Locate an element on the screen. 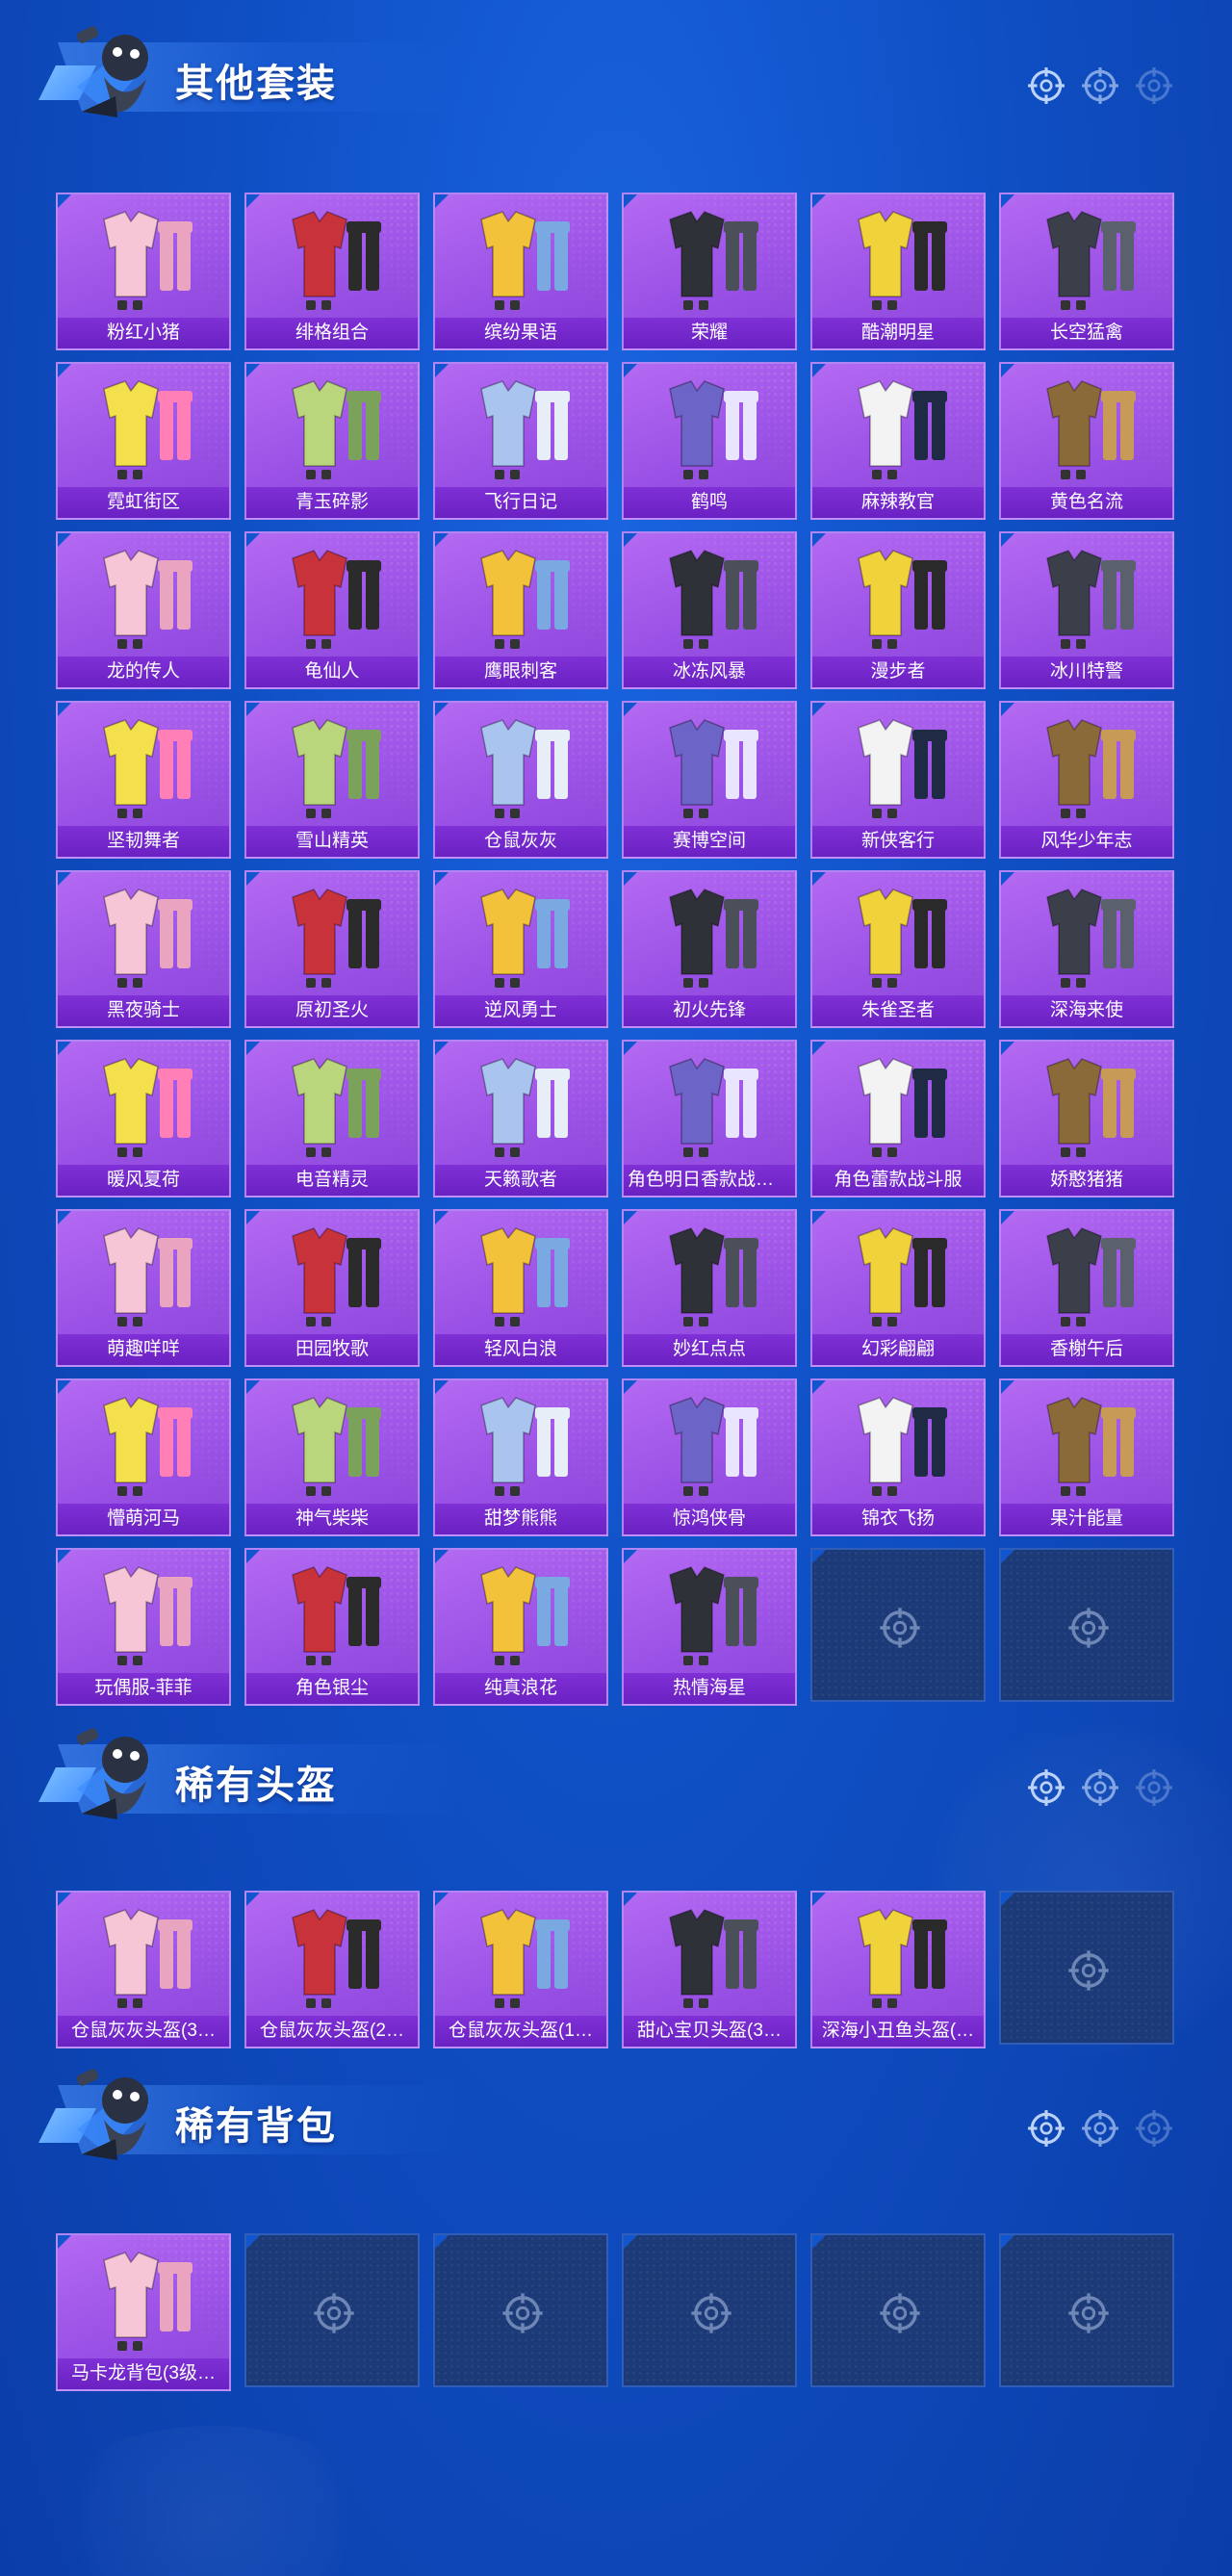  electro-outfit-icon is located at coordinates (336, 1108).